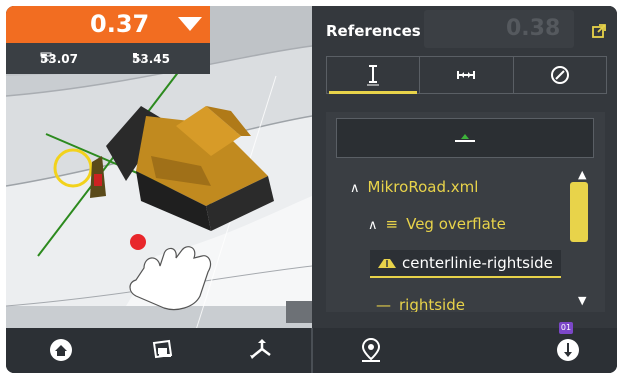 Image resolution: width=623 pixels, height=379 pixels. Describe the element at coordinates (477, 263) in the screenshot. I see `tree-item-selected-label: centerlinie-rightside` at that location.